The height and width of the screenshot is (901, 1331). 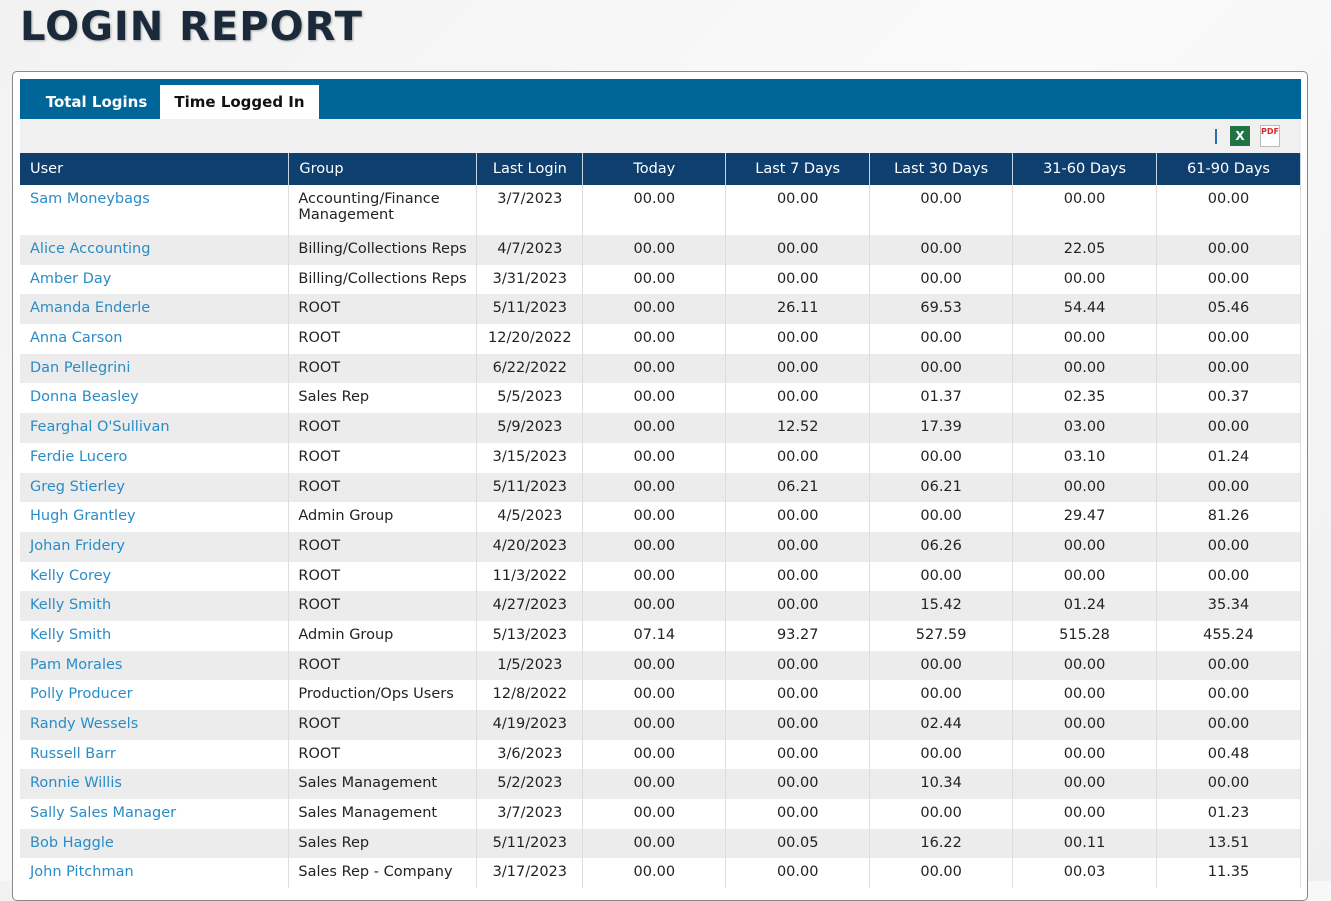 I want to click on column-header: 61-90 Days, so click(x=1228, y=169).